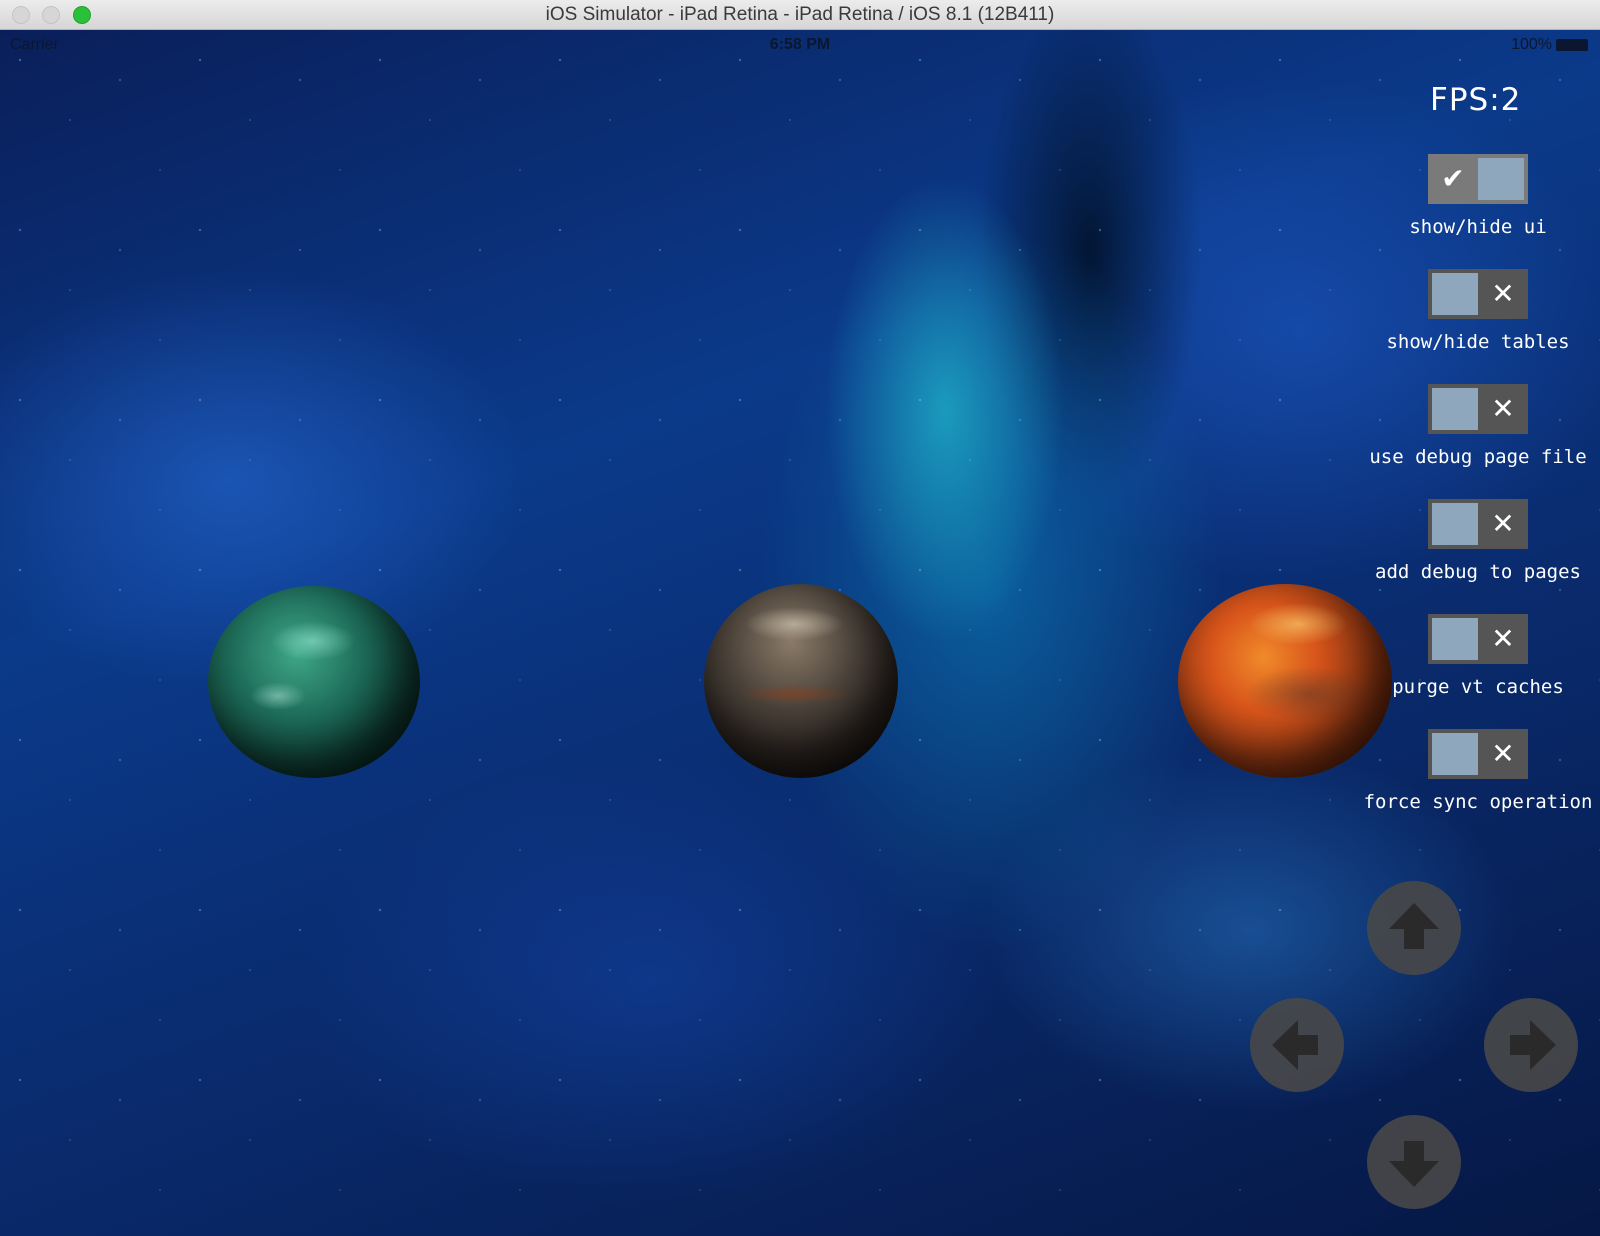  I want to click on dpad-right-button, so click(1531, 1045).